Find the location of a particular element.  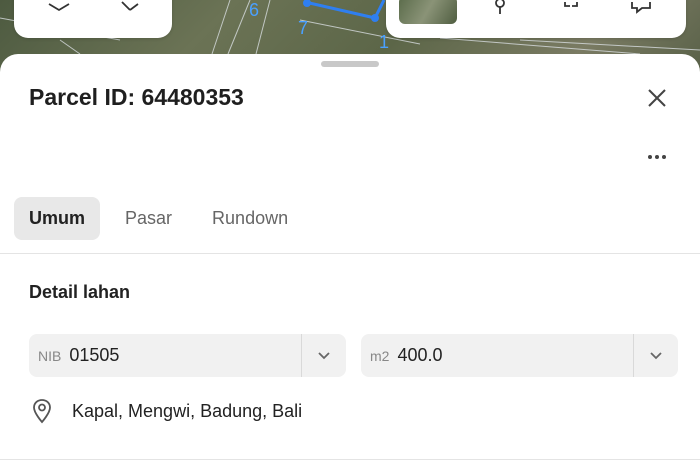

bottom-divider is located at coordinates (350, 459).